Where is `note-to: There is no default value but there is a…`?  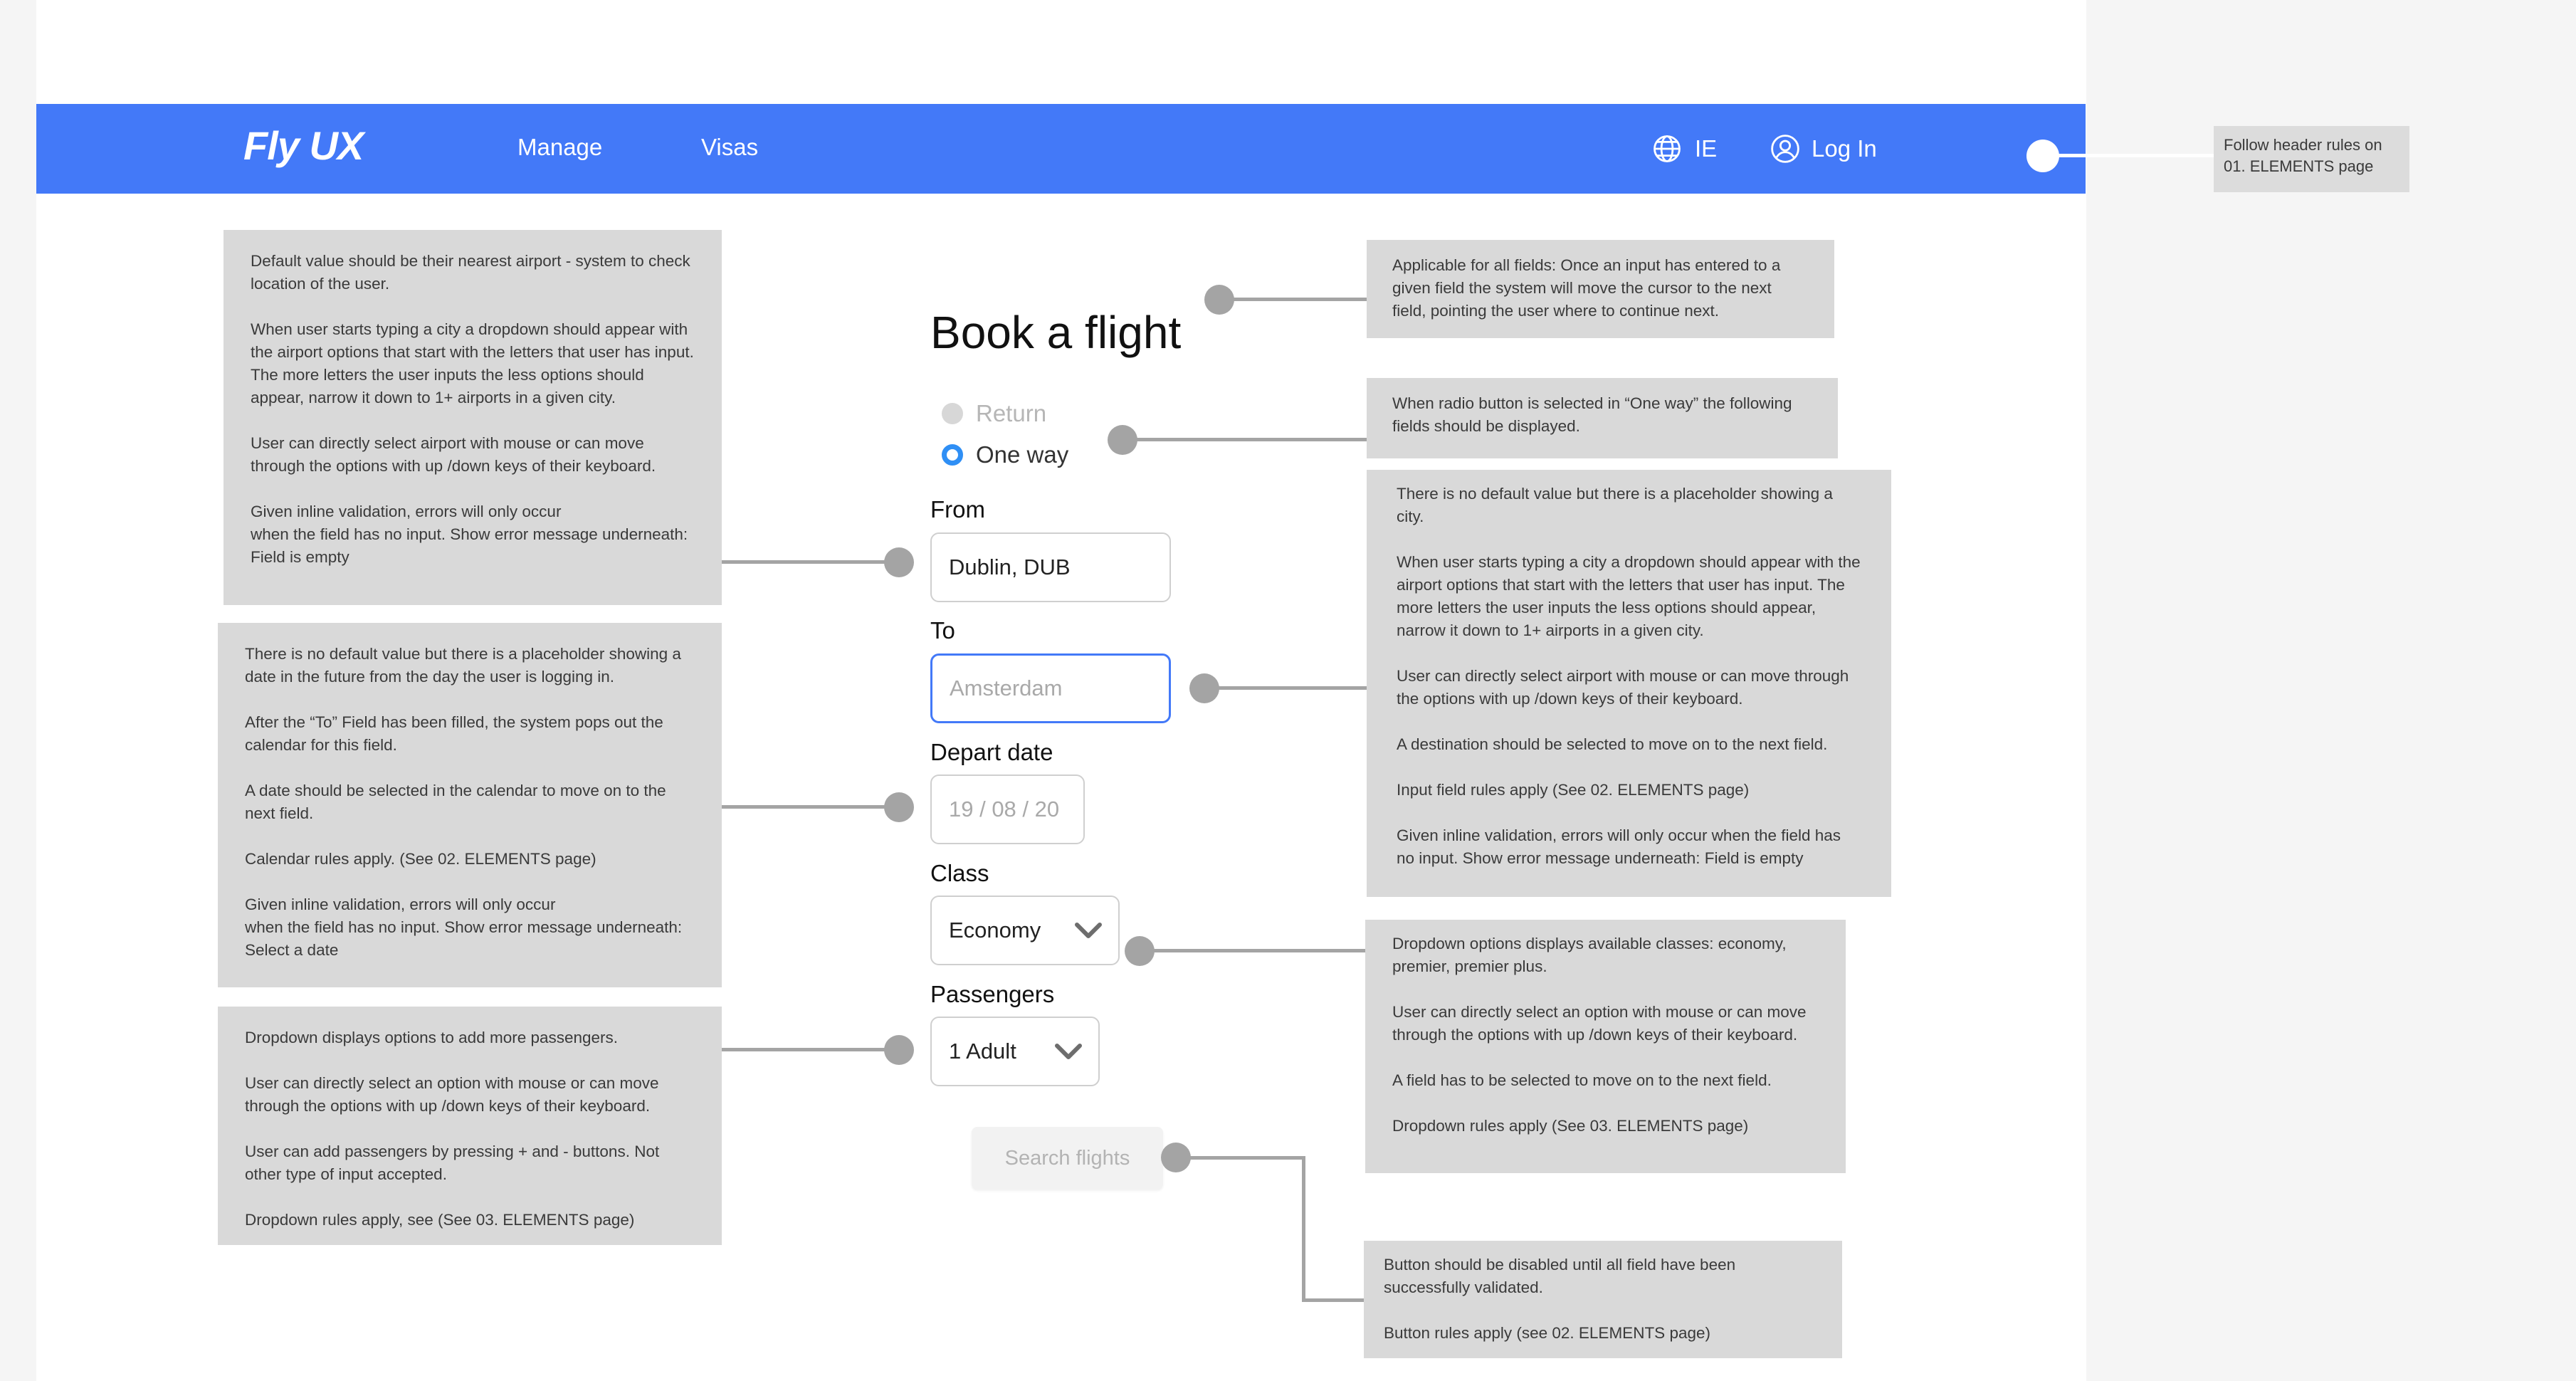
note-to: There is no default value but there is a… is located at coordinates (1629, 684).